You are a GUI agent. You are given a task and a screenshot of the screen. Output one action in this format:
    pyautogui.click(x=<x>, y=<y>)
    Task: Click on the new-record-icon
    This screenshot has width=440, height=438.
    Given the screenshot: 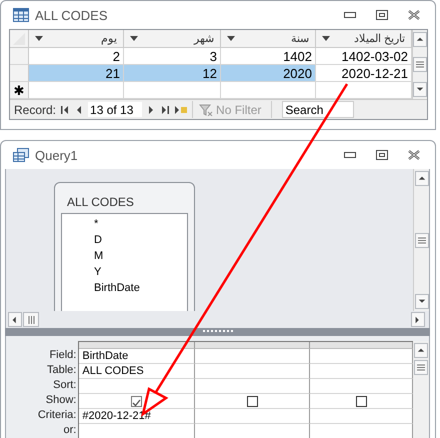 What is the action you would take?
    pyautogui.click(x=181, y=109)
    